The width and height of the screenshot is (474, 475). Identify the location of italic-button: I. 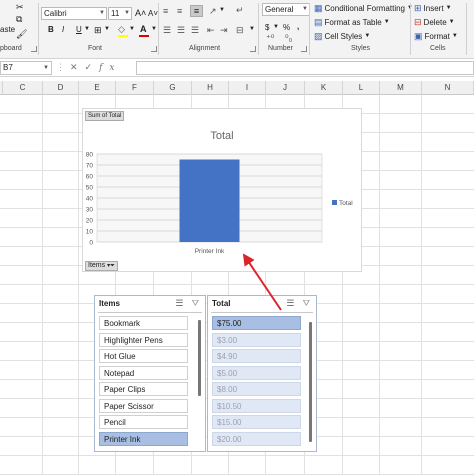
(63, 29).